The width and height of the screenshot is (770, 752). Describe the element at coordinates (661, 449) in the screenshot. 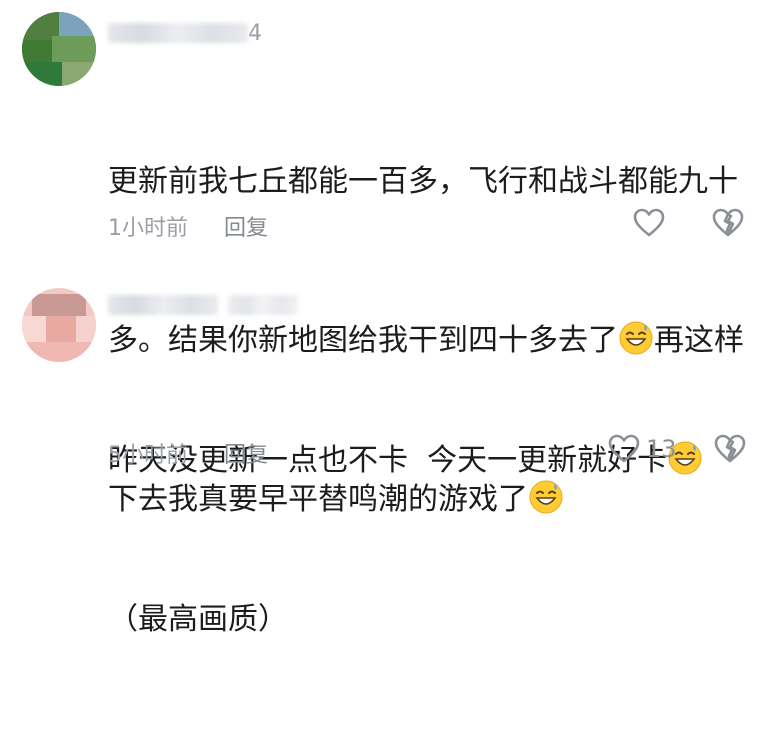

I see `like-count: 13` at that location.